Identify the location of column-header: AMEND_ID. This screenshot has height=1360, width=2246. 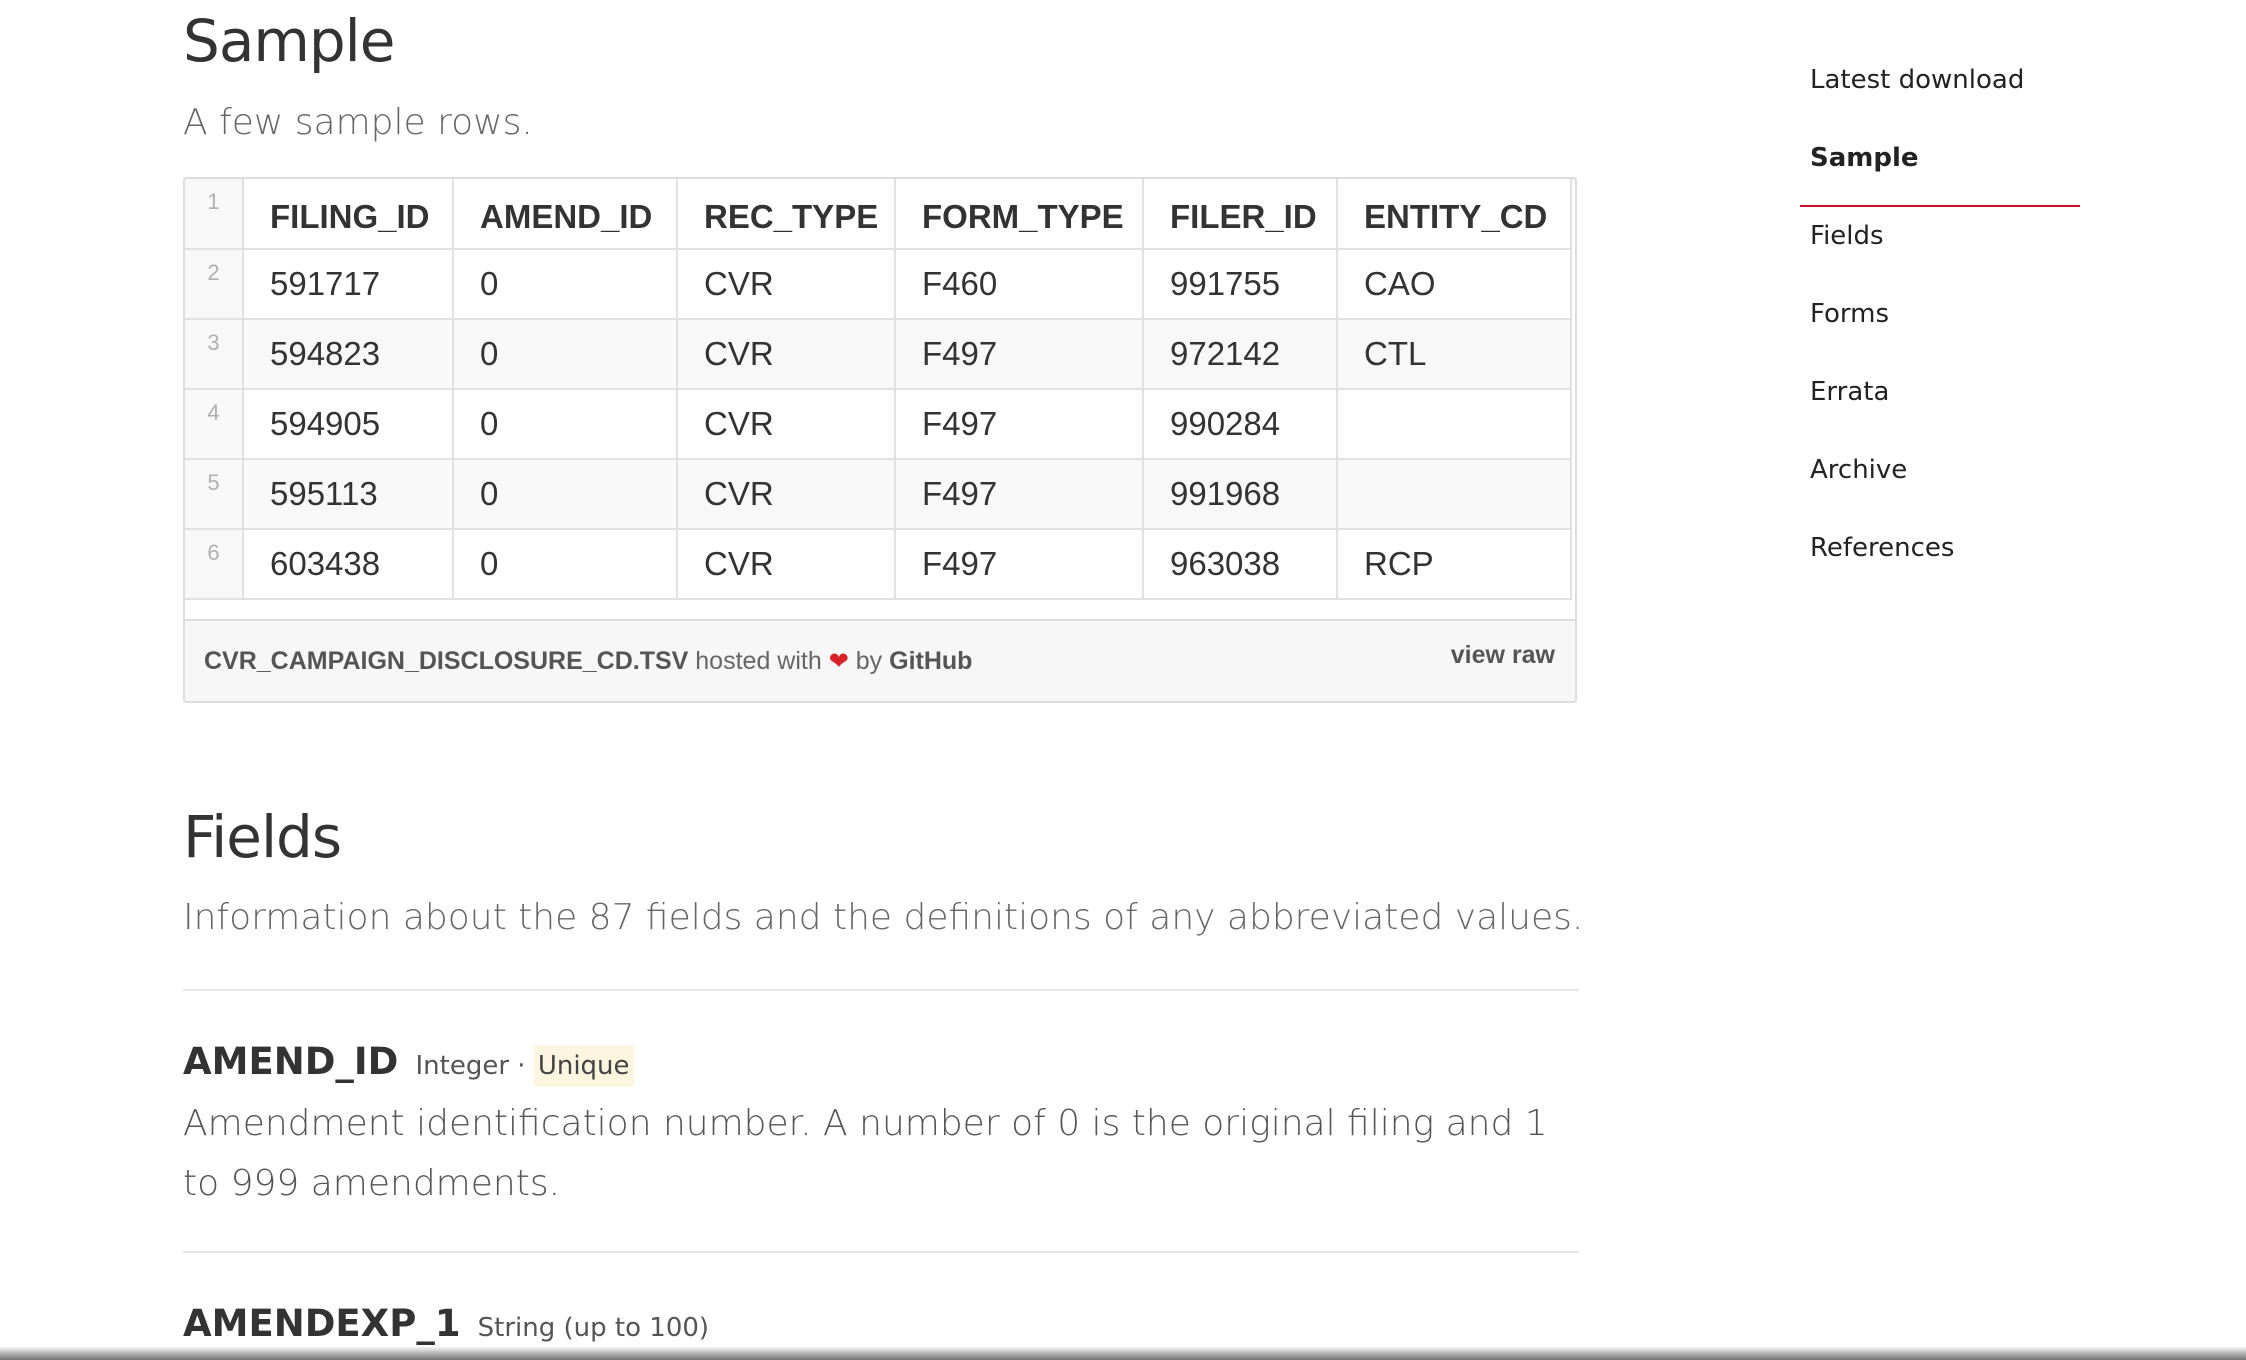
(565, 214).